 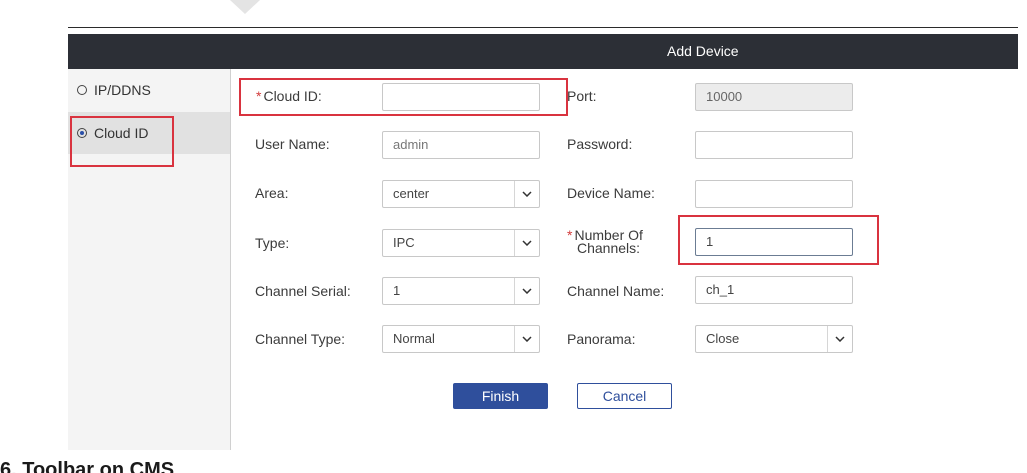 What do you see at coordinates (245, 7) in the screenshot?
I see `page-notch` at bounding box center [245, 7].